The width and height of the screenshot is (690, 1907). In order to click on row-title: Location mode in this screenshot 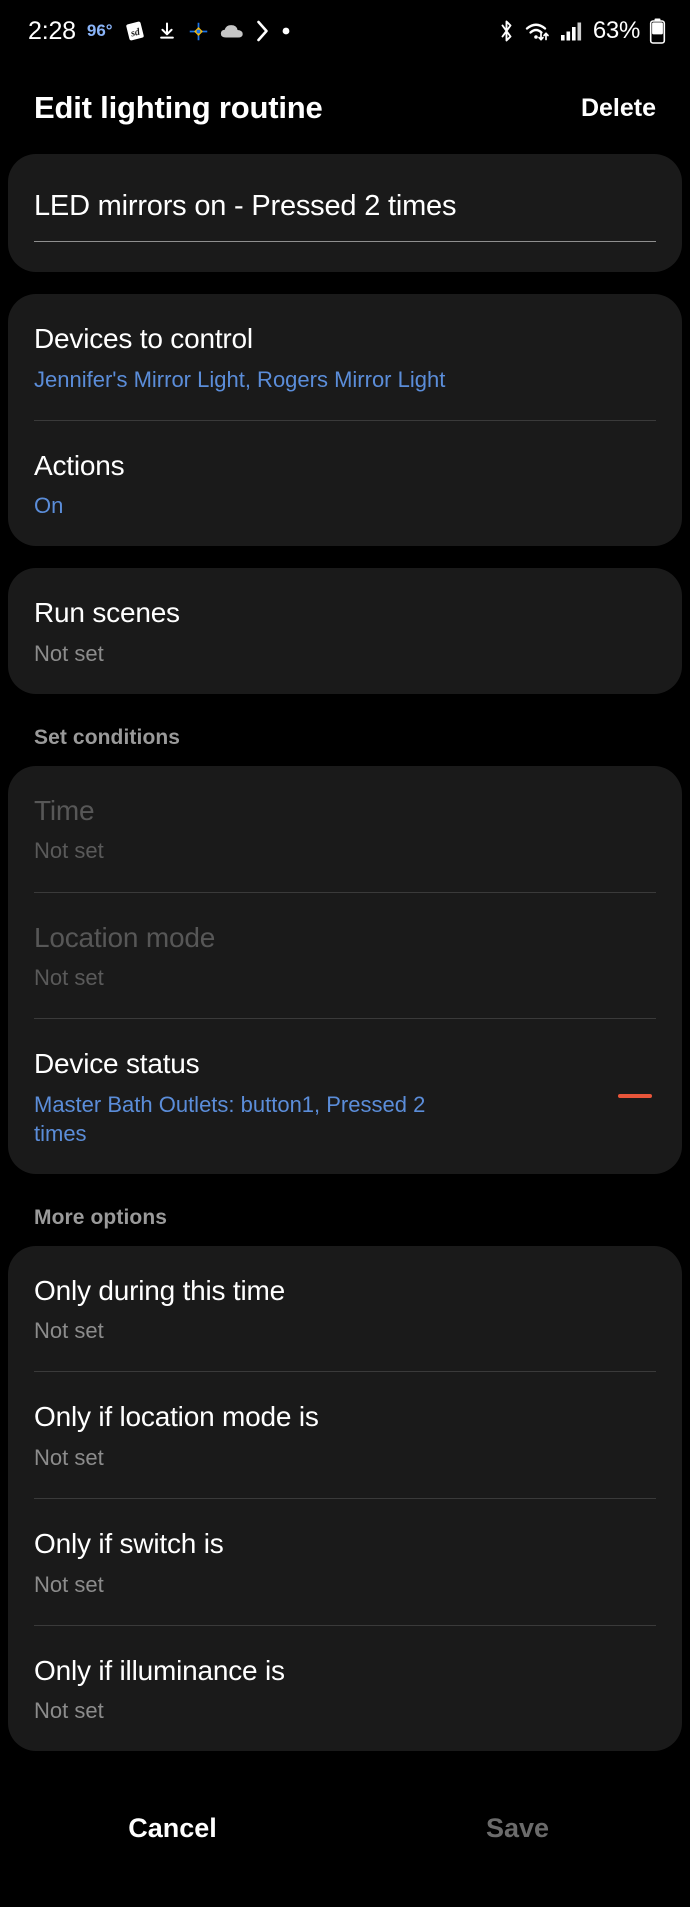, I will do `click(125, 937)`.